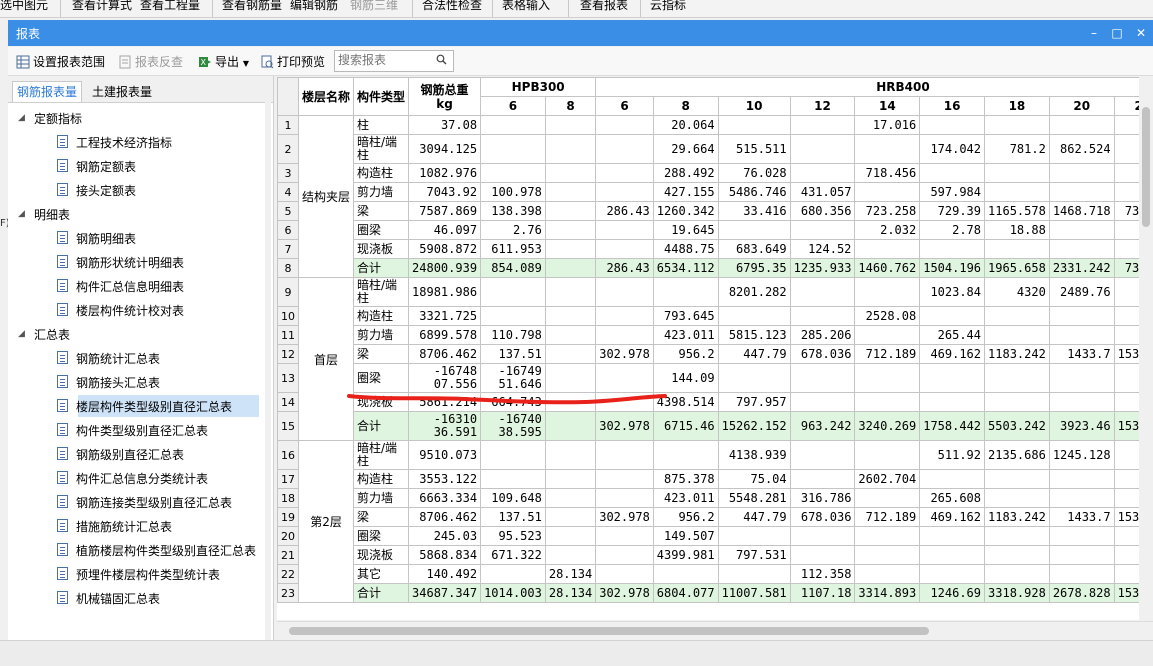 The height and width of the screenshot is (666, 1153). Describe the element at coordinates (106, 190) in the screenshot. I see `tree-item: 接头定额表` at that location.